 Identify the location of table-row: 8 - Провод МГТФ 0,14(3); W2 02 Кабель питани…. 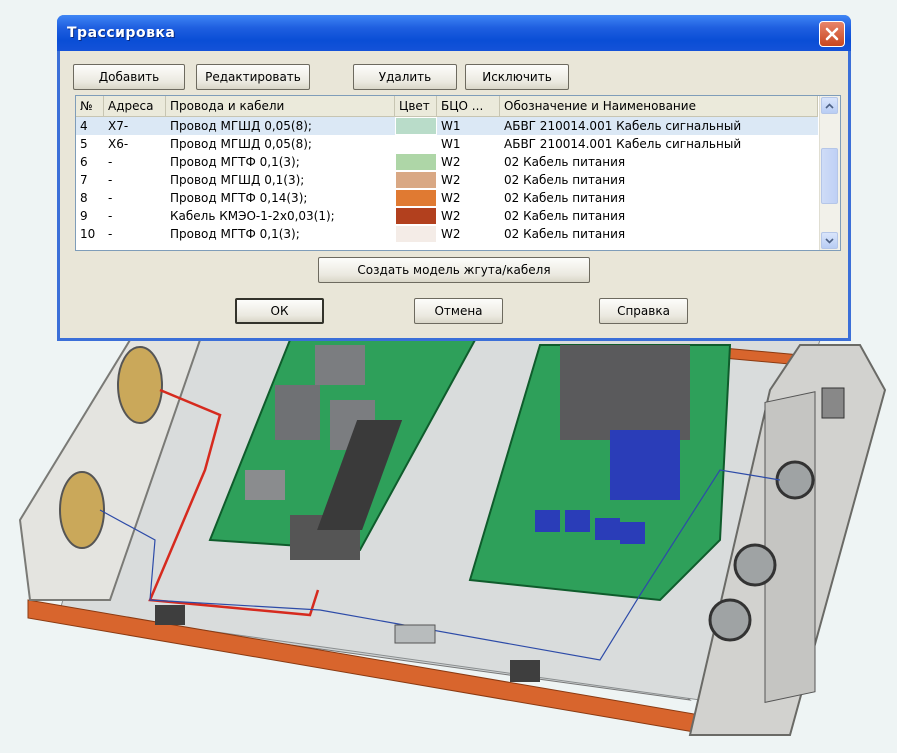
(447, 198).